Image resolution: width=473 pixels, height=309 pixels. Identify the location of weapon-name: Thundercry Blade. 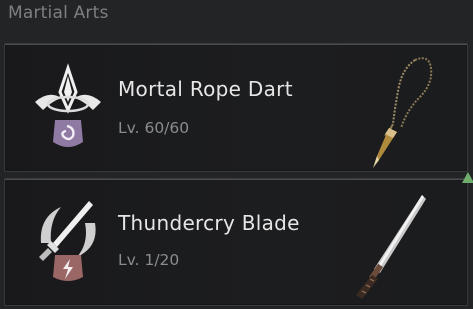
(209, 223).